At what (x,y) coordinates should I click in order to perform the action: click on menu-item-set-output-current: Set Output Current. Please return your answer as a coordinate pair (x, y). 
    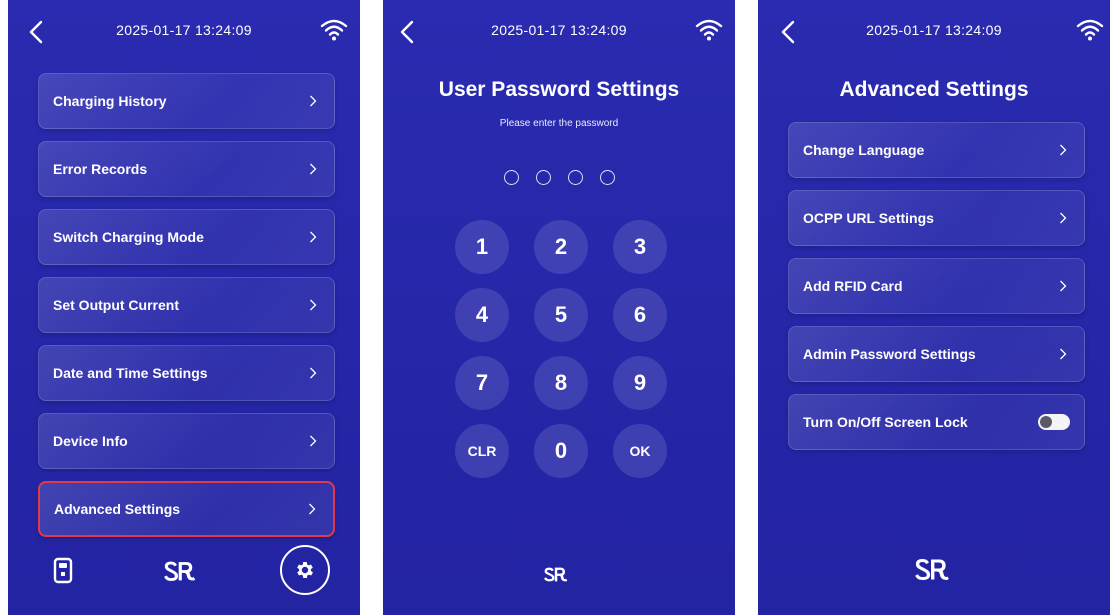
    Looking at the image, I should click on (186, 305).